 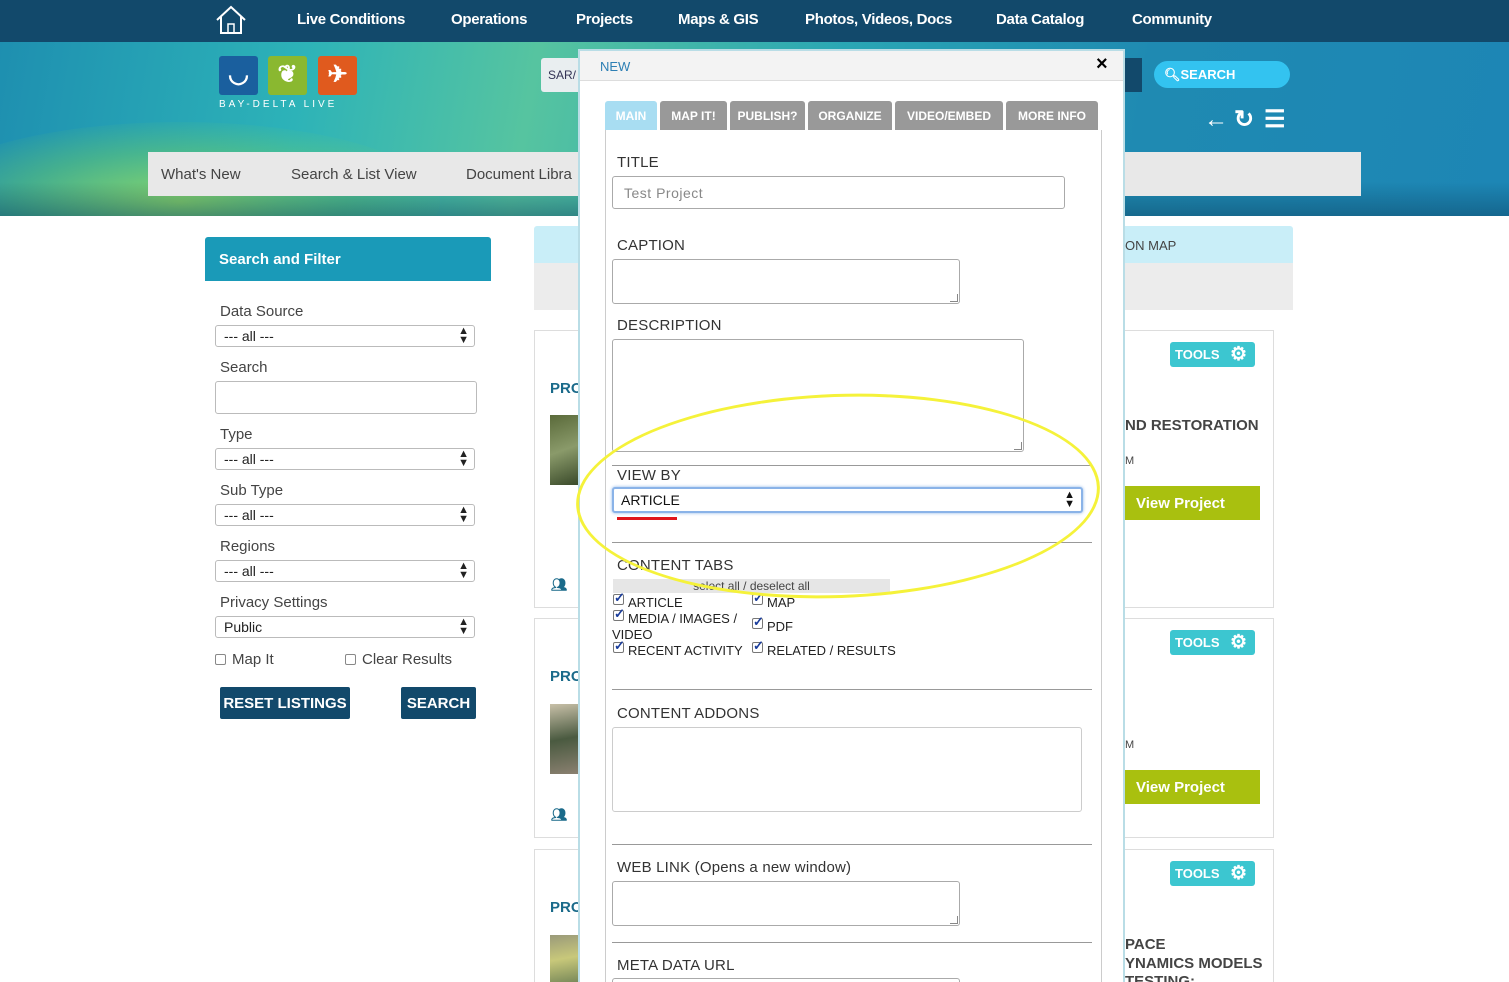 I want to click on filter-search-input, so click(x=346, y=397).